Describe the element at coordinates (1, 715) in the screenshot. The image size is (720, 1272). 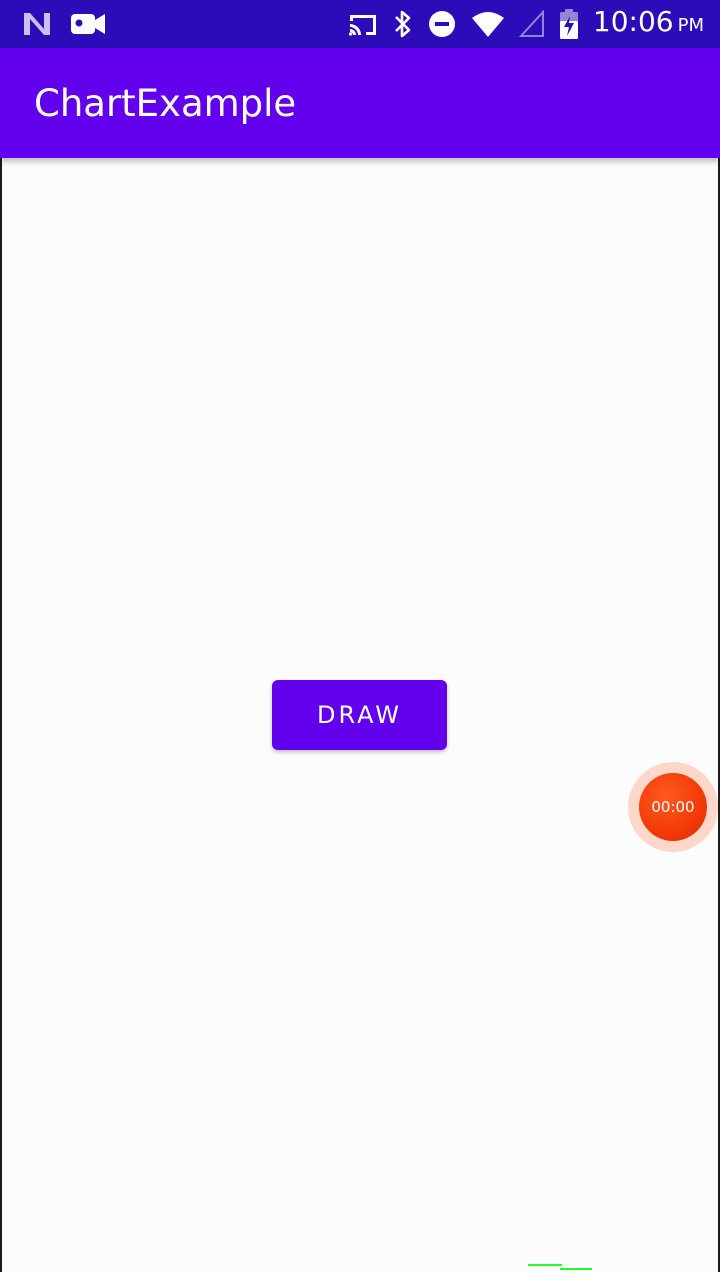
I see `left-border` at that location.